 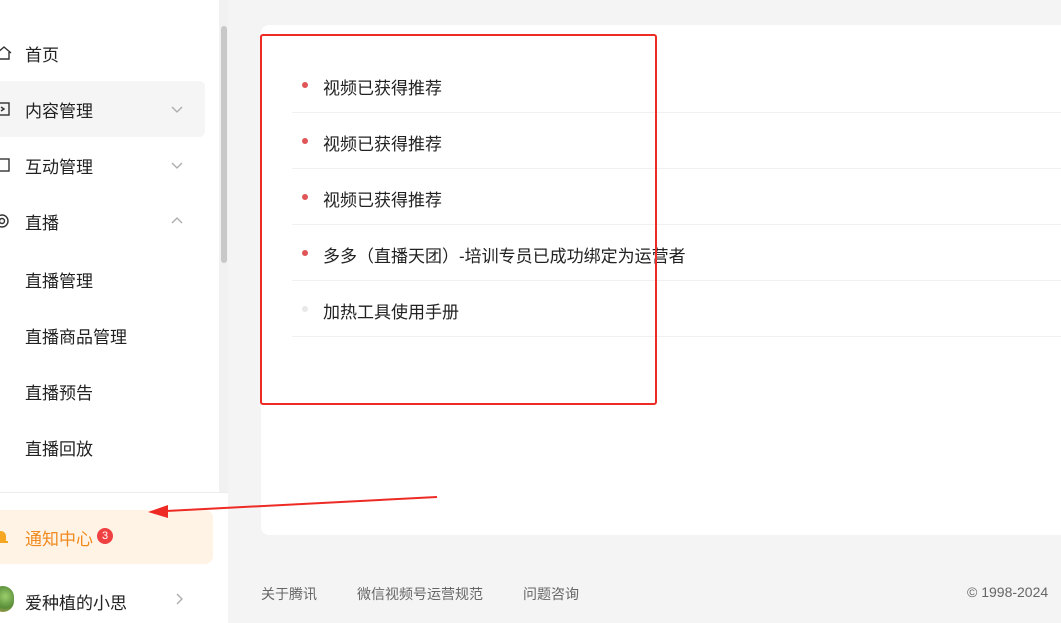 I want to click on footer-link-about: 关于腾讯, so click(x=289, y=594).